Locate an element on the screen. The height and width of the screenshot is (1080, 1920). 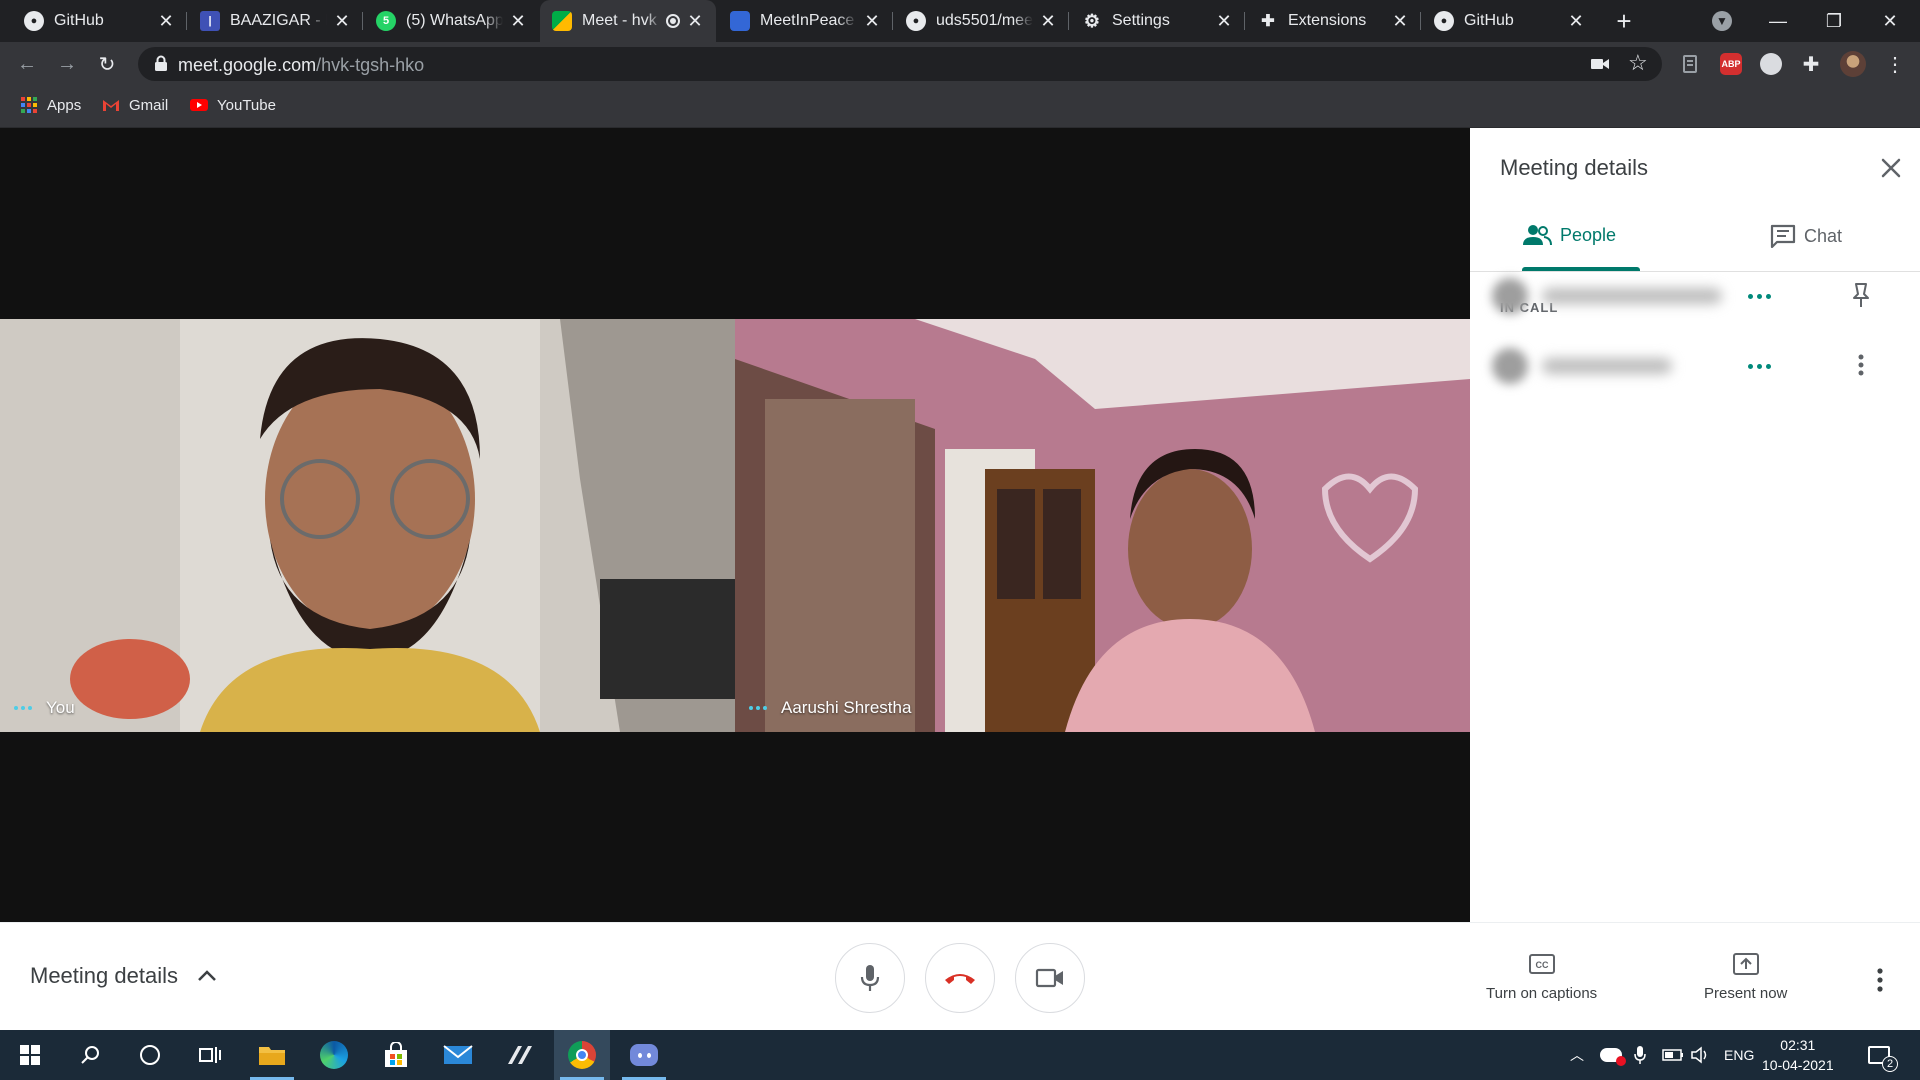
tab-title: Meet - hvk is located at coordinates (619, 20).